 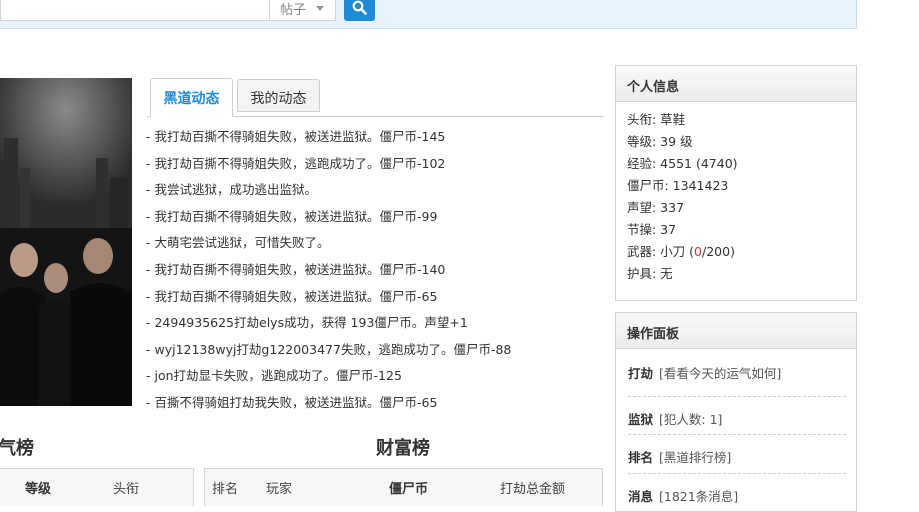 I want to click on info-armor: 护具: 无, so click(x=650, y=273).